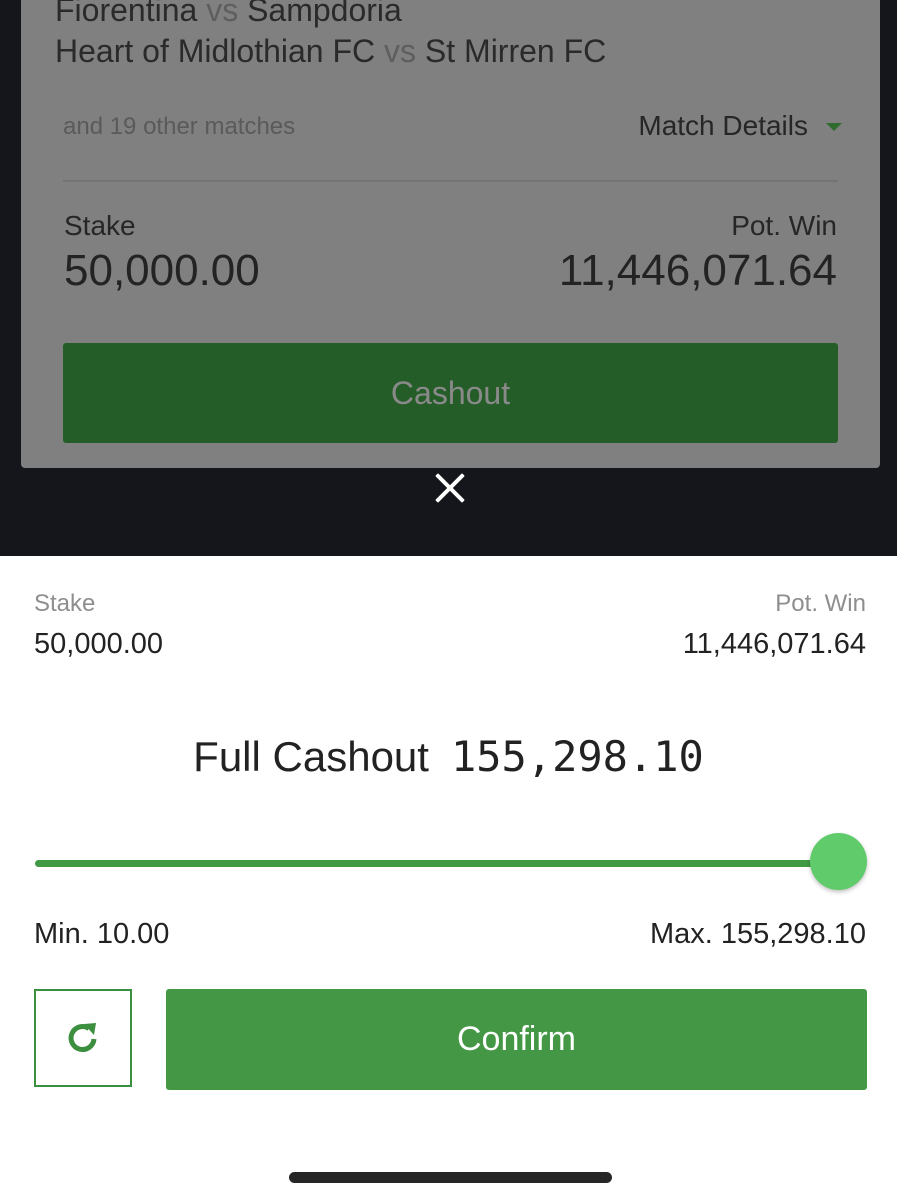 This screenshot has height=1200, width=897. I want to click on home-team: Fiorentina, so click(126, 14).